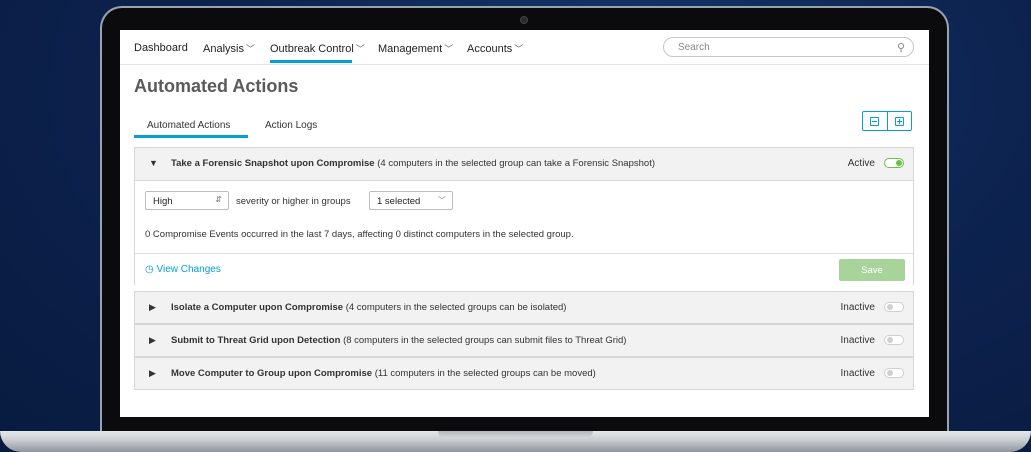  I want to click on search-placeholder: Search, so click(694, 47).